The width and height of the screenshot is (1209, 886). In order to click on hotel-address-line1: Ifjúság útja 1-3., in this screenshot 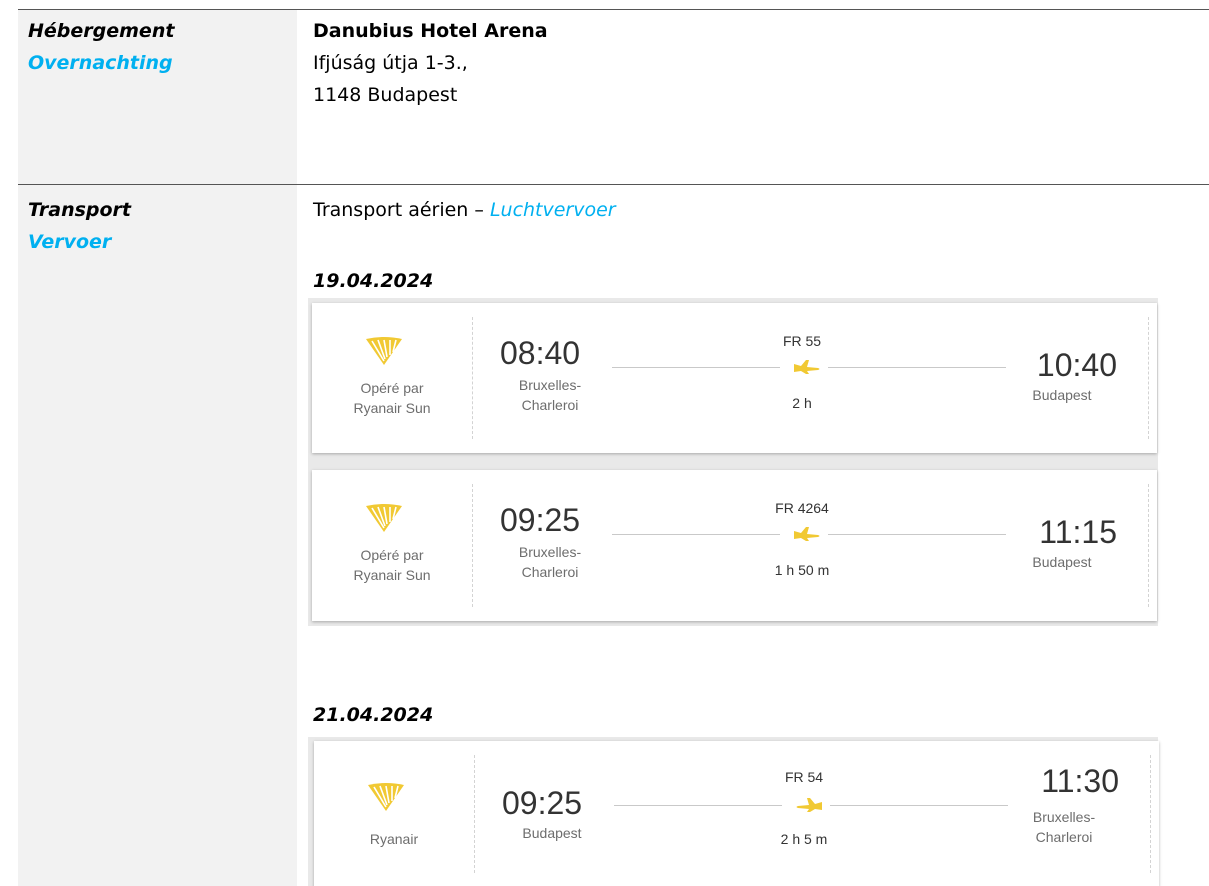, I will do `click(390, 63)`.